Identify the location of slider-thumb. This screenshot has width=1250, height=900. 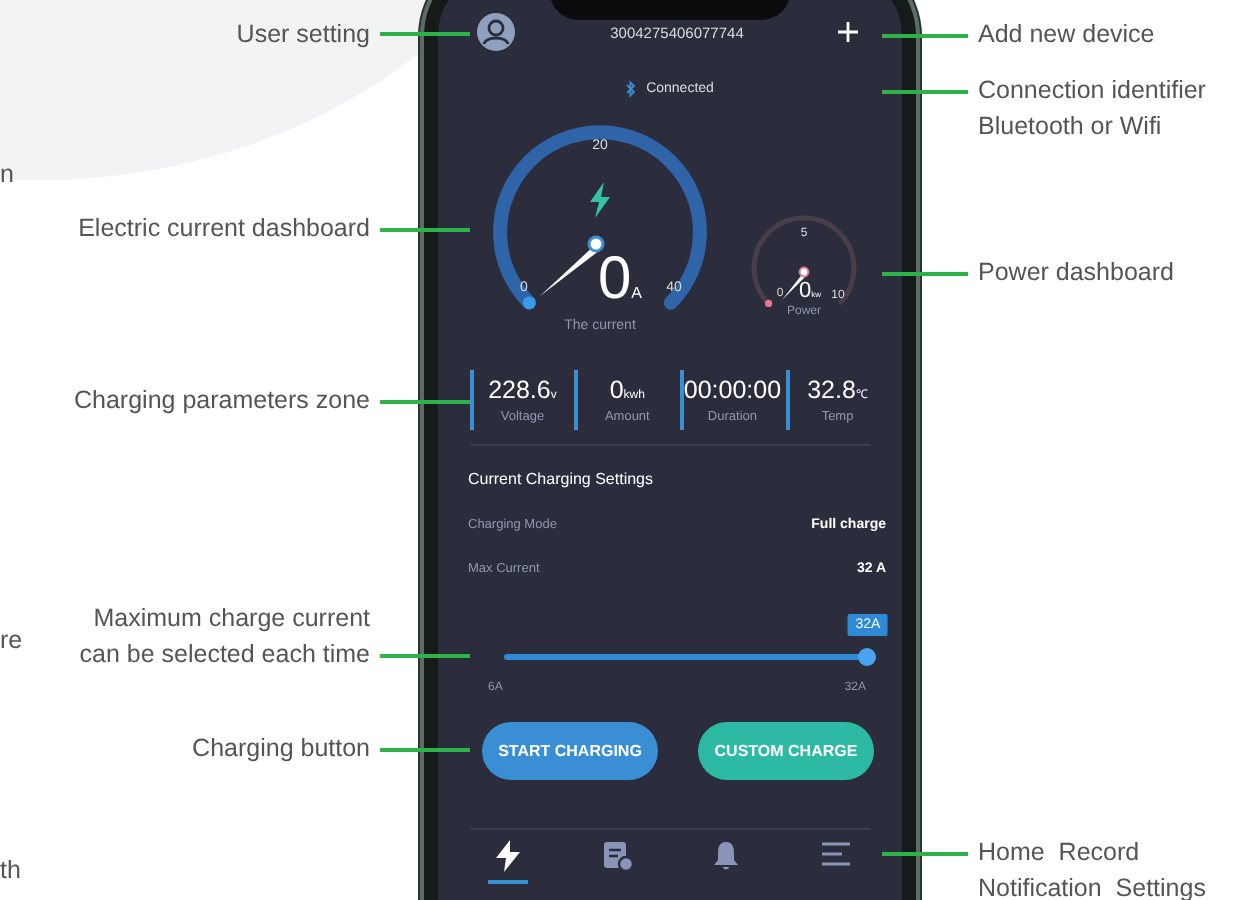
(867, 657).